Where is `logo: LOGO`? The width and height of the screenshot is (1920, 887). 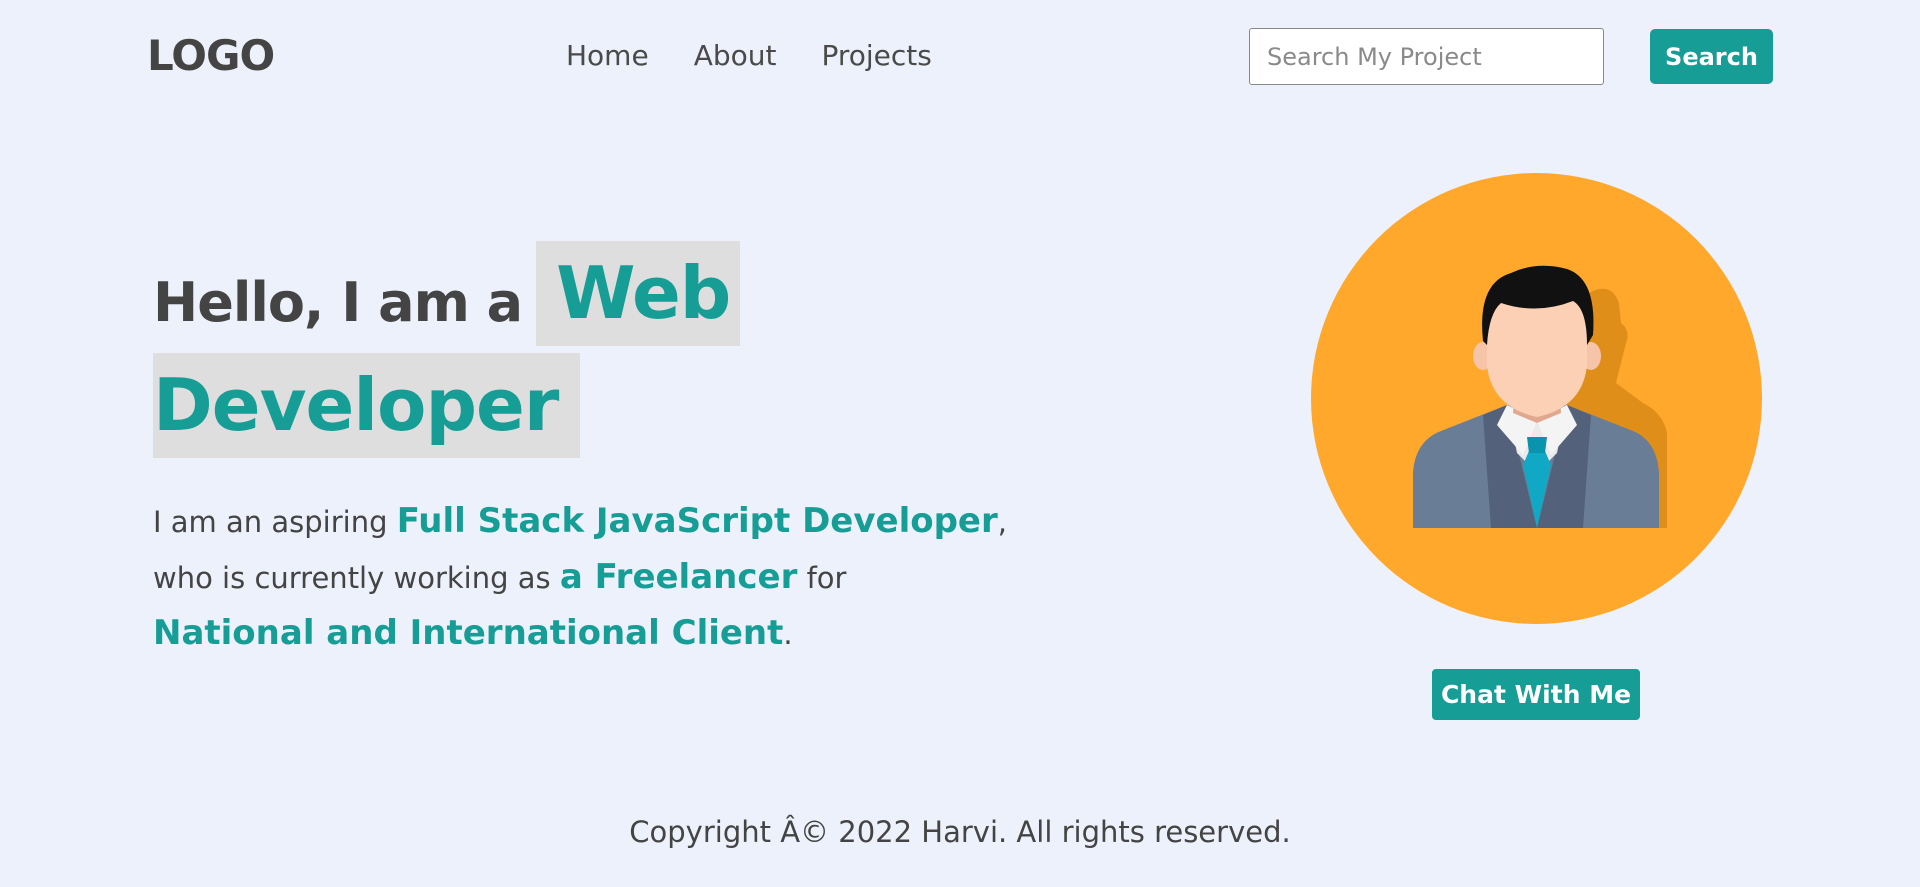
logo: LOGO is located at coordinates (211, 56).